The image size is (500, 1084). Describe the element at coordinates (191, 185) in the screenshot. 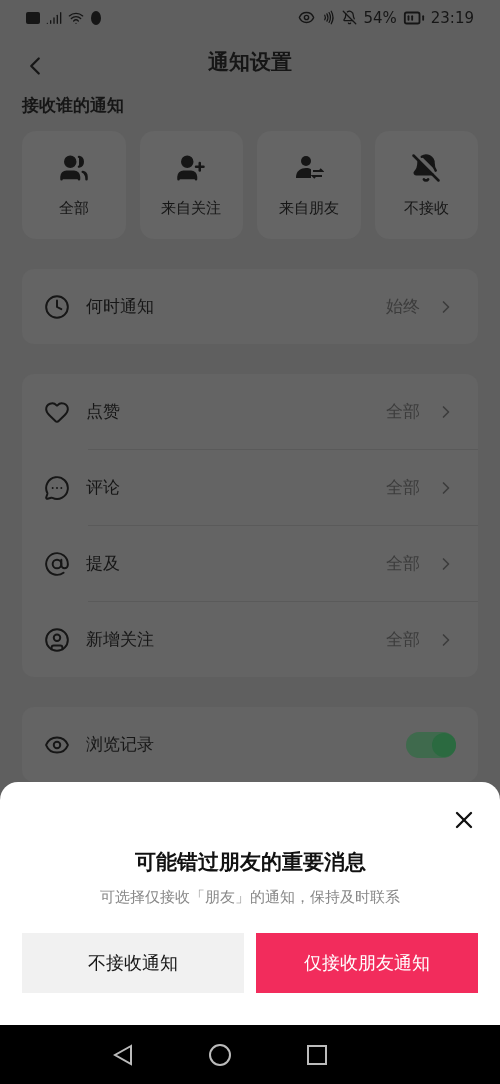

I see `audience-option: 来自关注` at that location.